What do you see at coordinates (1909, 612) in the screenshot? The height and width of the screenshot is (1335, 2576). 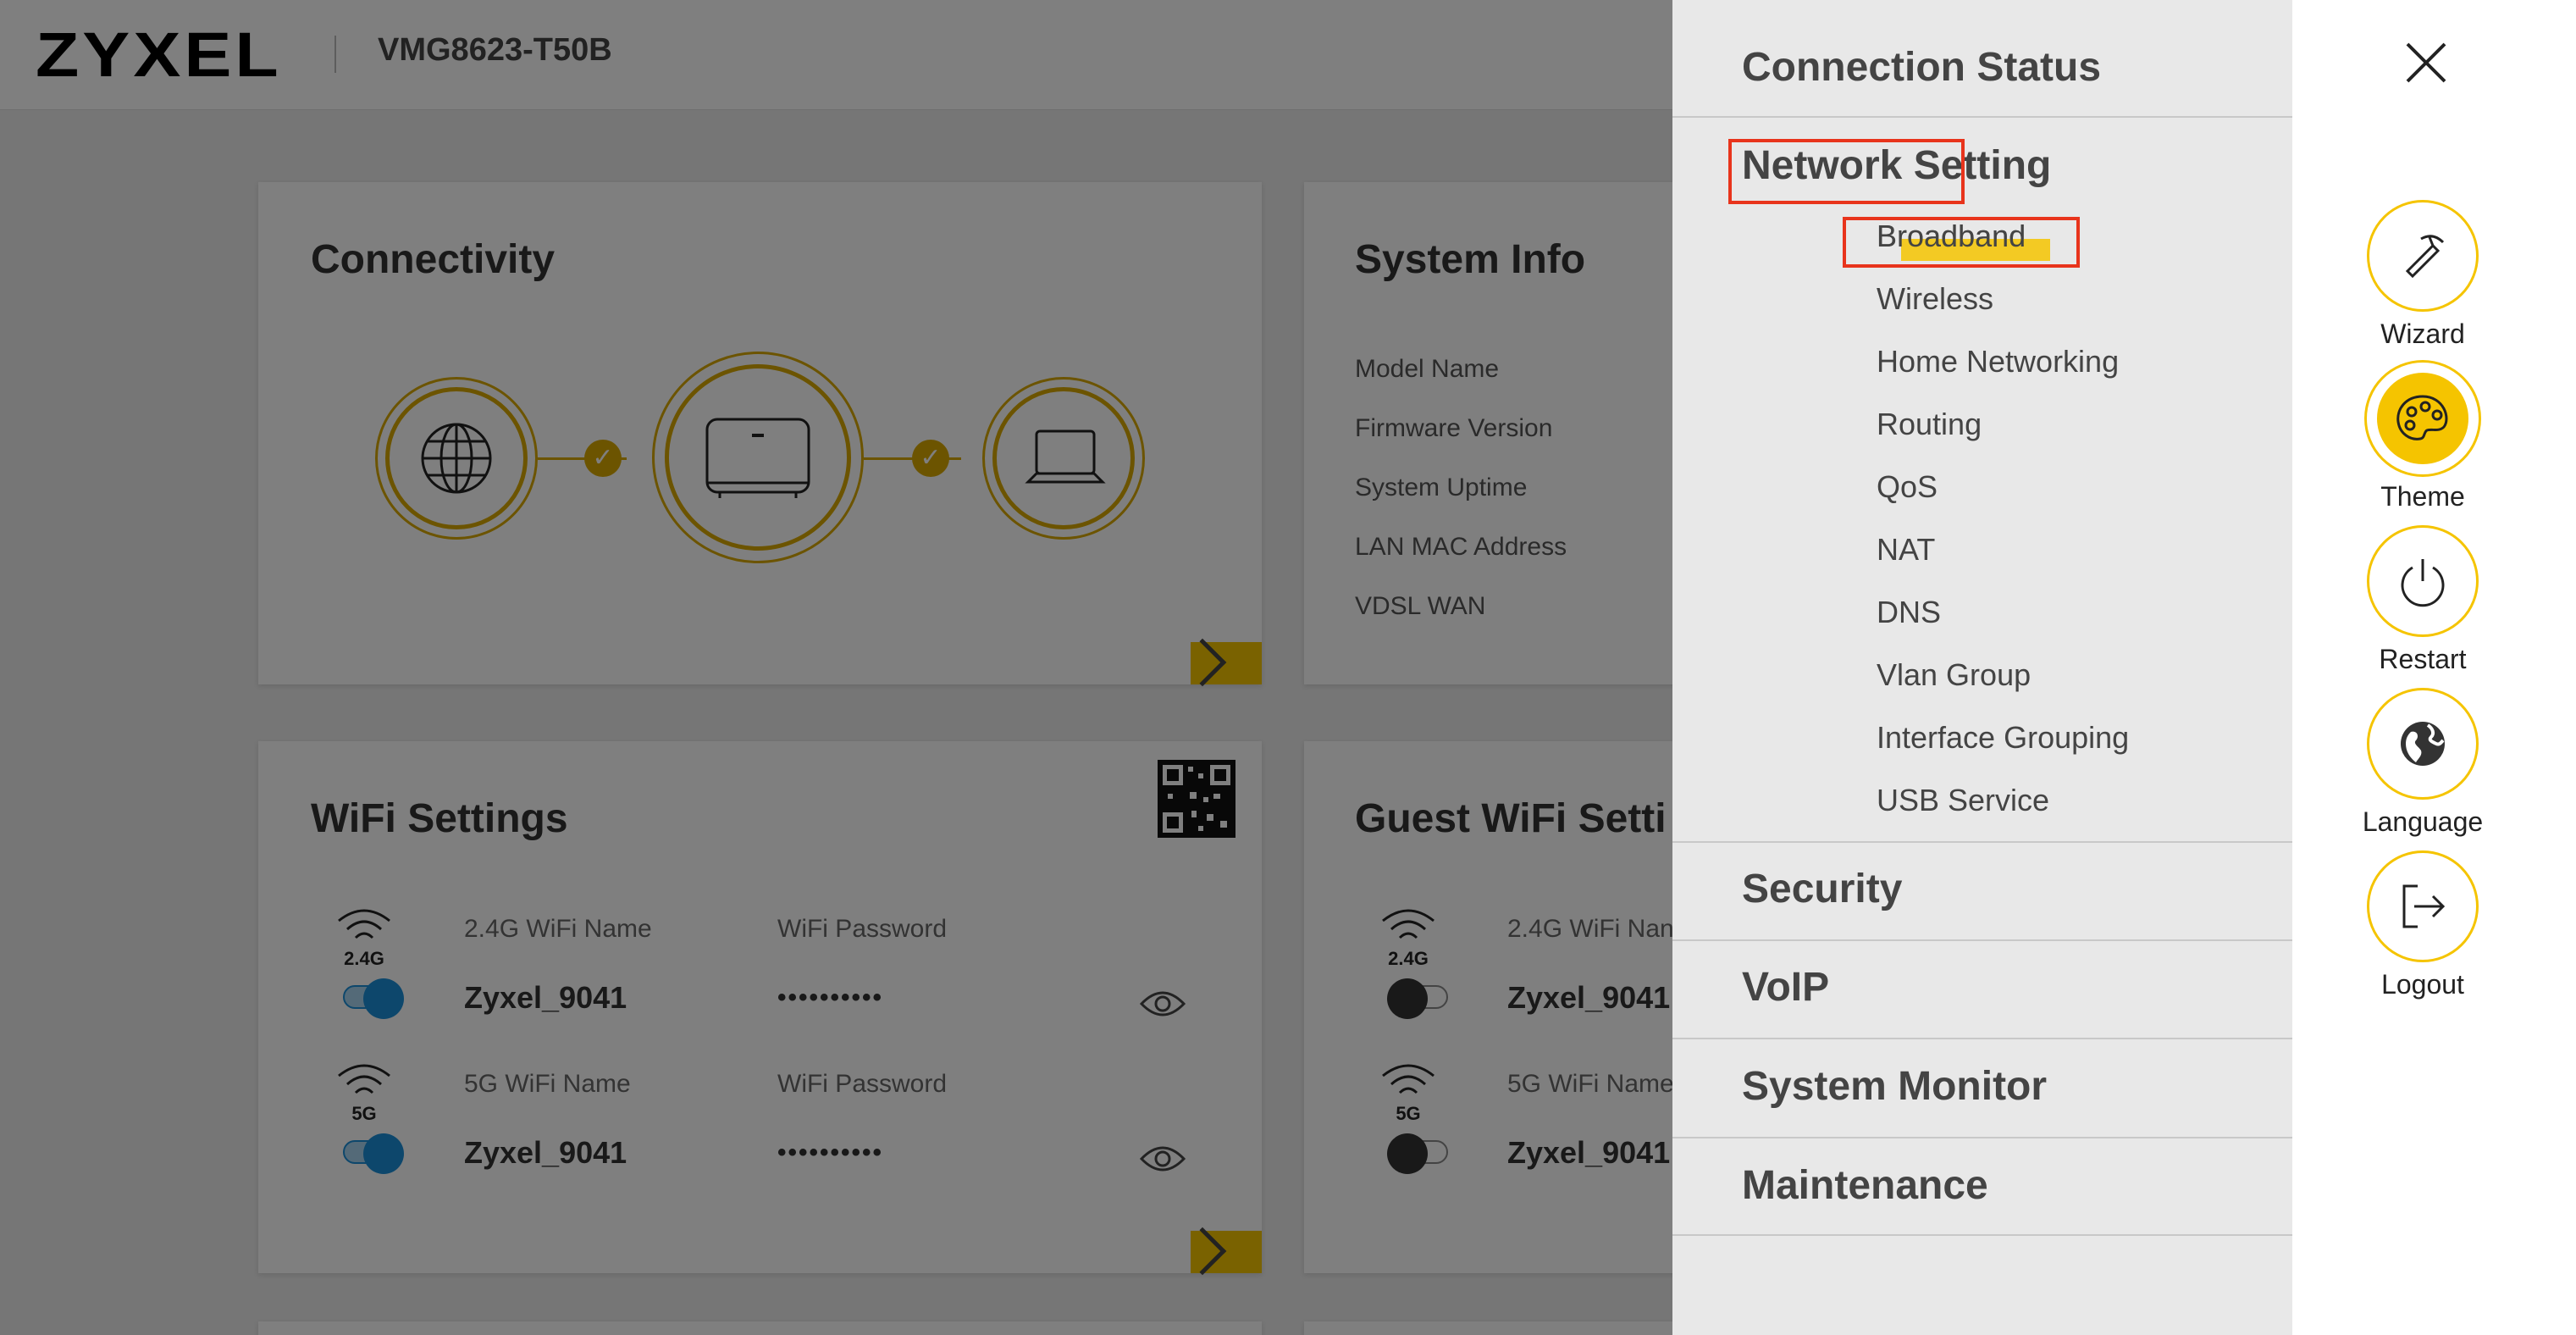 I see `menu-item-dns: DNS` at bounding box center [1909, 612].